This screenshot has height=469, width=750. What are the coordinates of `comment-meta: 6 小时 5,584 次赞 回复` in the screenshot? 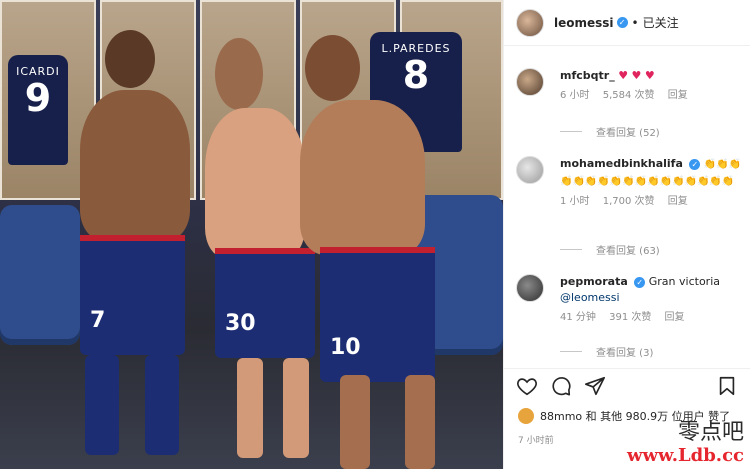 It's located at (653, 96).